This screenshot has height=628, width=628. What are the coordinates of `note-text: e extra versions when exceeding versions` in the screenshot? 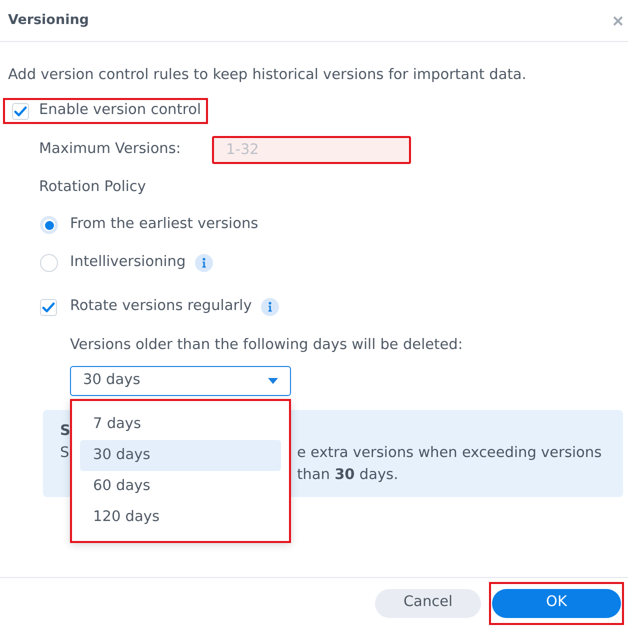 It's located at (449, 453).